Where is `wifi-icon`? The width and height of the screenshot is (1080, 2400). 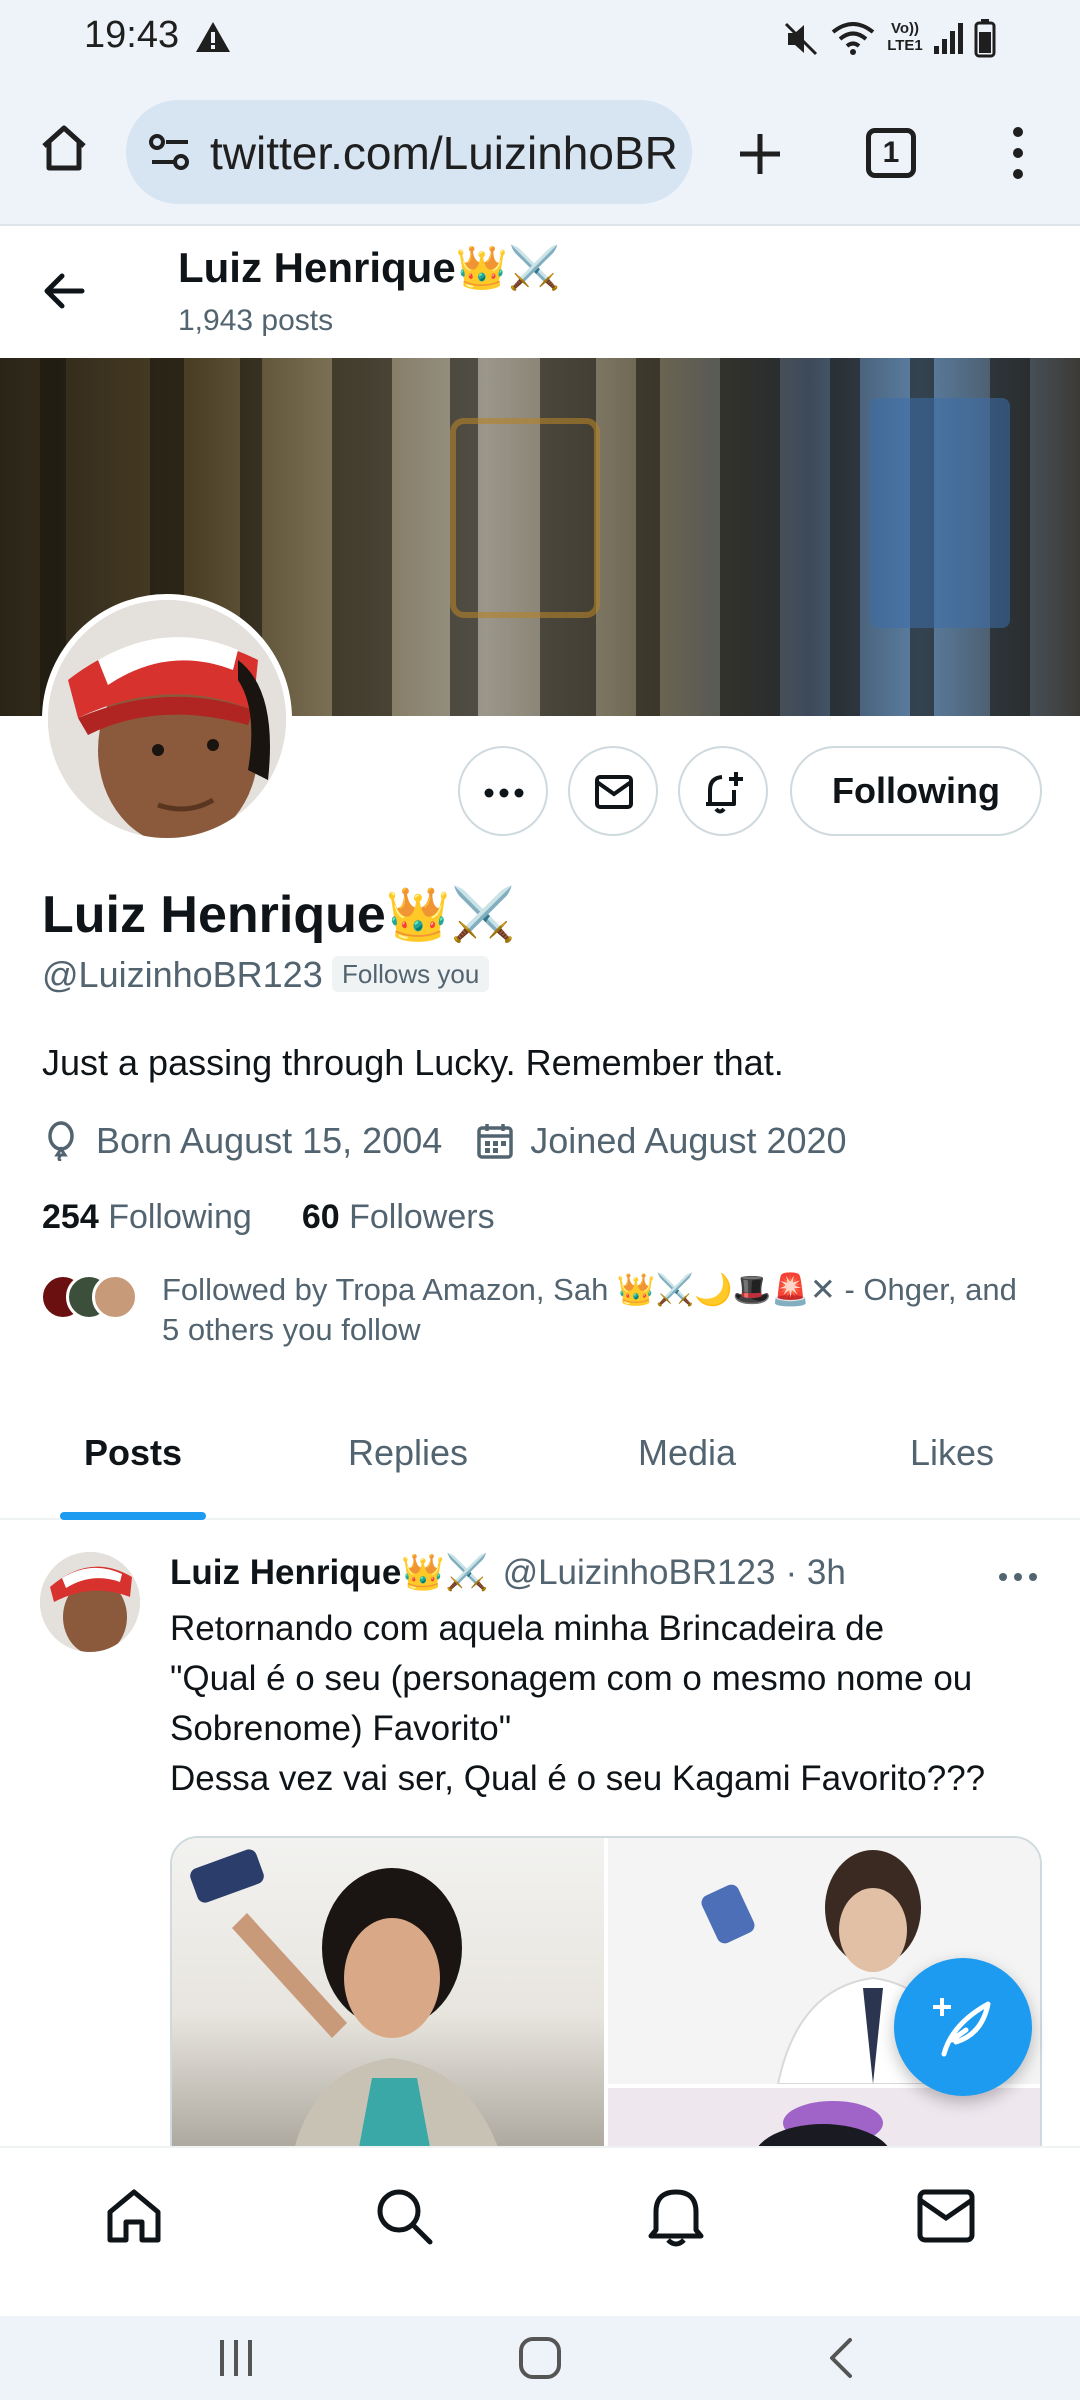 wifi-icon is located at coordinates (853, 38).